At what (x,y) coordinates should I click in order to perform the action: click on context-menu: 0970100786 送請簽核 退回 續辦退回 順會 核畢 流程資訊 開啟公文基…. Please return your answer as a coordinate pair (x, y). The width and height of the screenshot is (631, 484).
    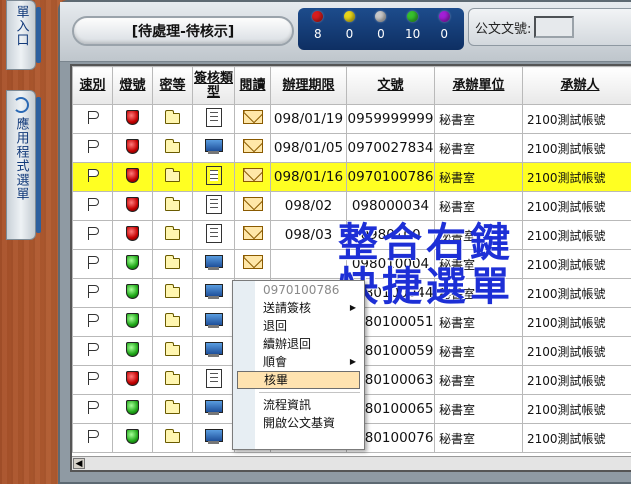
    Looking at the image, I should click on (298, 365).